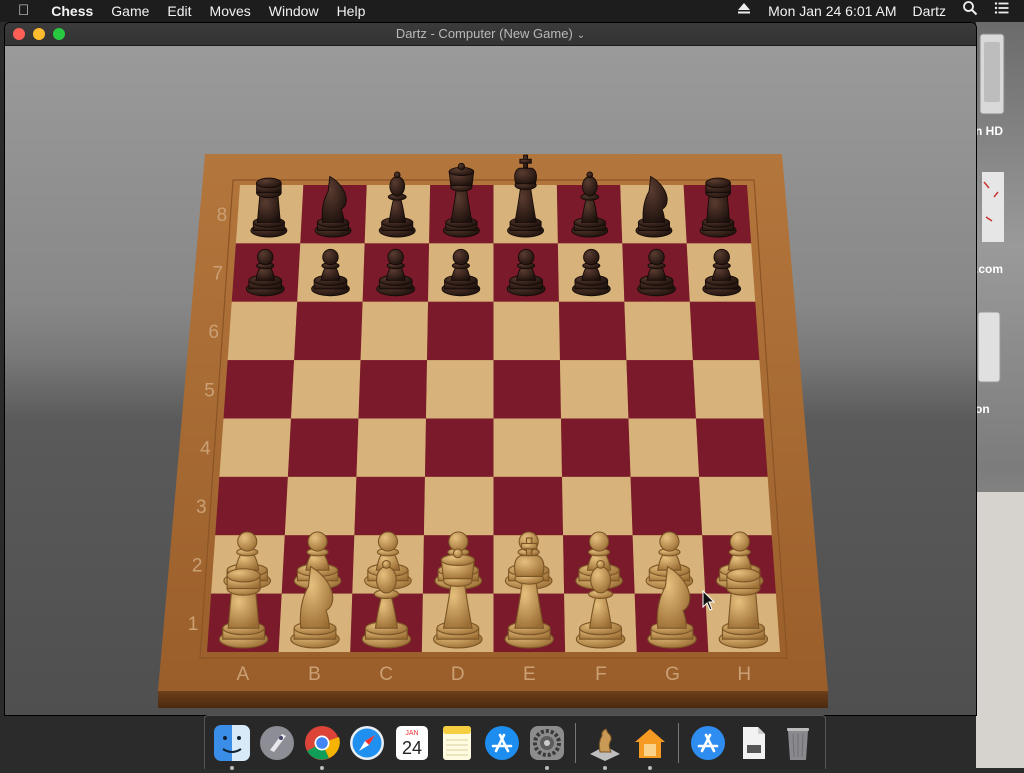 The height and width of the screenshot is (773, 1024). What do you see at coordinates (205, 449) in the screenshot?
I see `rank-label: 4` at bounding box center [205, 449].